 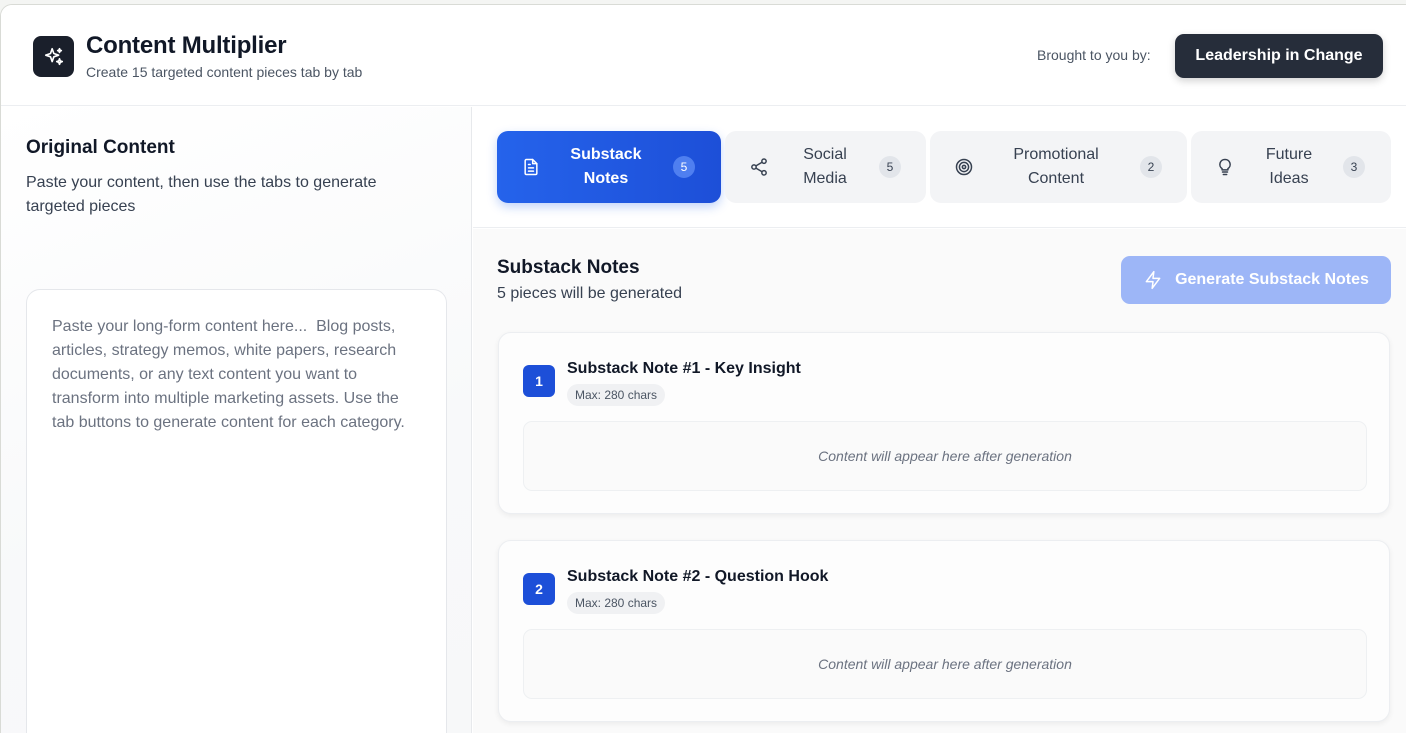 What do you see at coordinates (759, 167) in the screenshot?
I see `share-icon` at bounding box center [759, 167].